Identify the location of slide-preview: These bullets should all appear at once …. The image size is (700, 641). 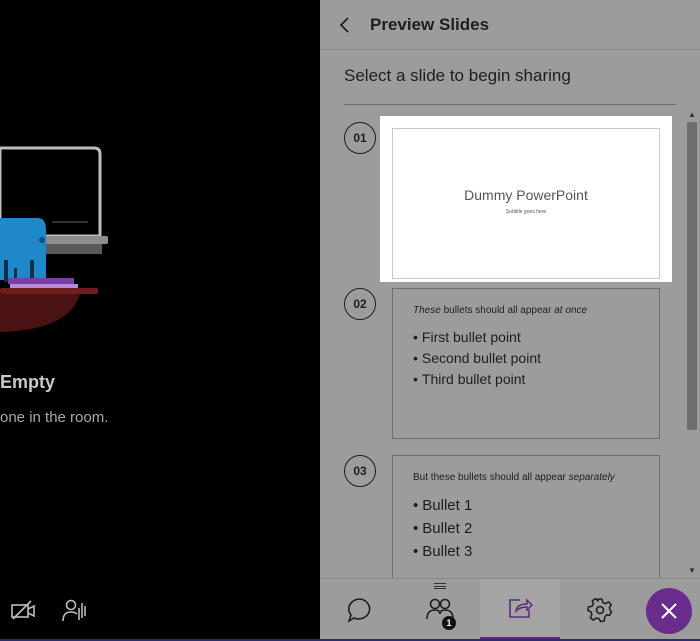
(526, 363).